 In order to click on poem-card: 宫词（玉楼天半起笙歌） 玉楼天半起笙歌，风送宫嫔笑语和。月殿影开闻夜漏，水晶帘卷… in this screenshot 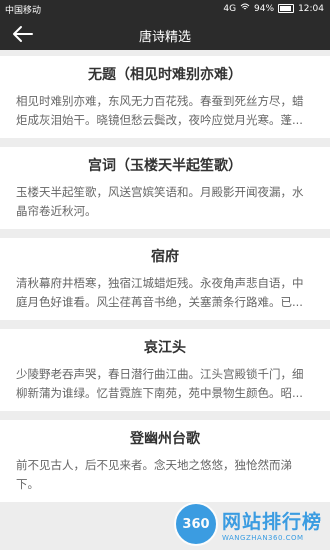, I will do `click(165, 188)`.